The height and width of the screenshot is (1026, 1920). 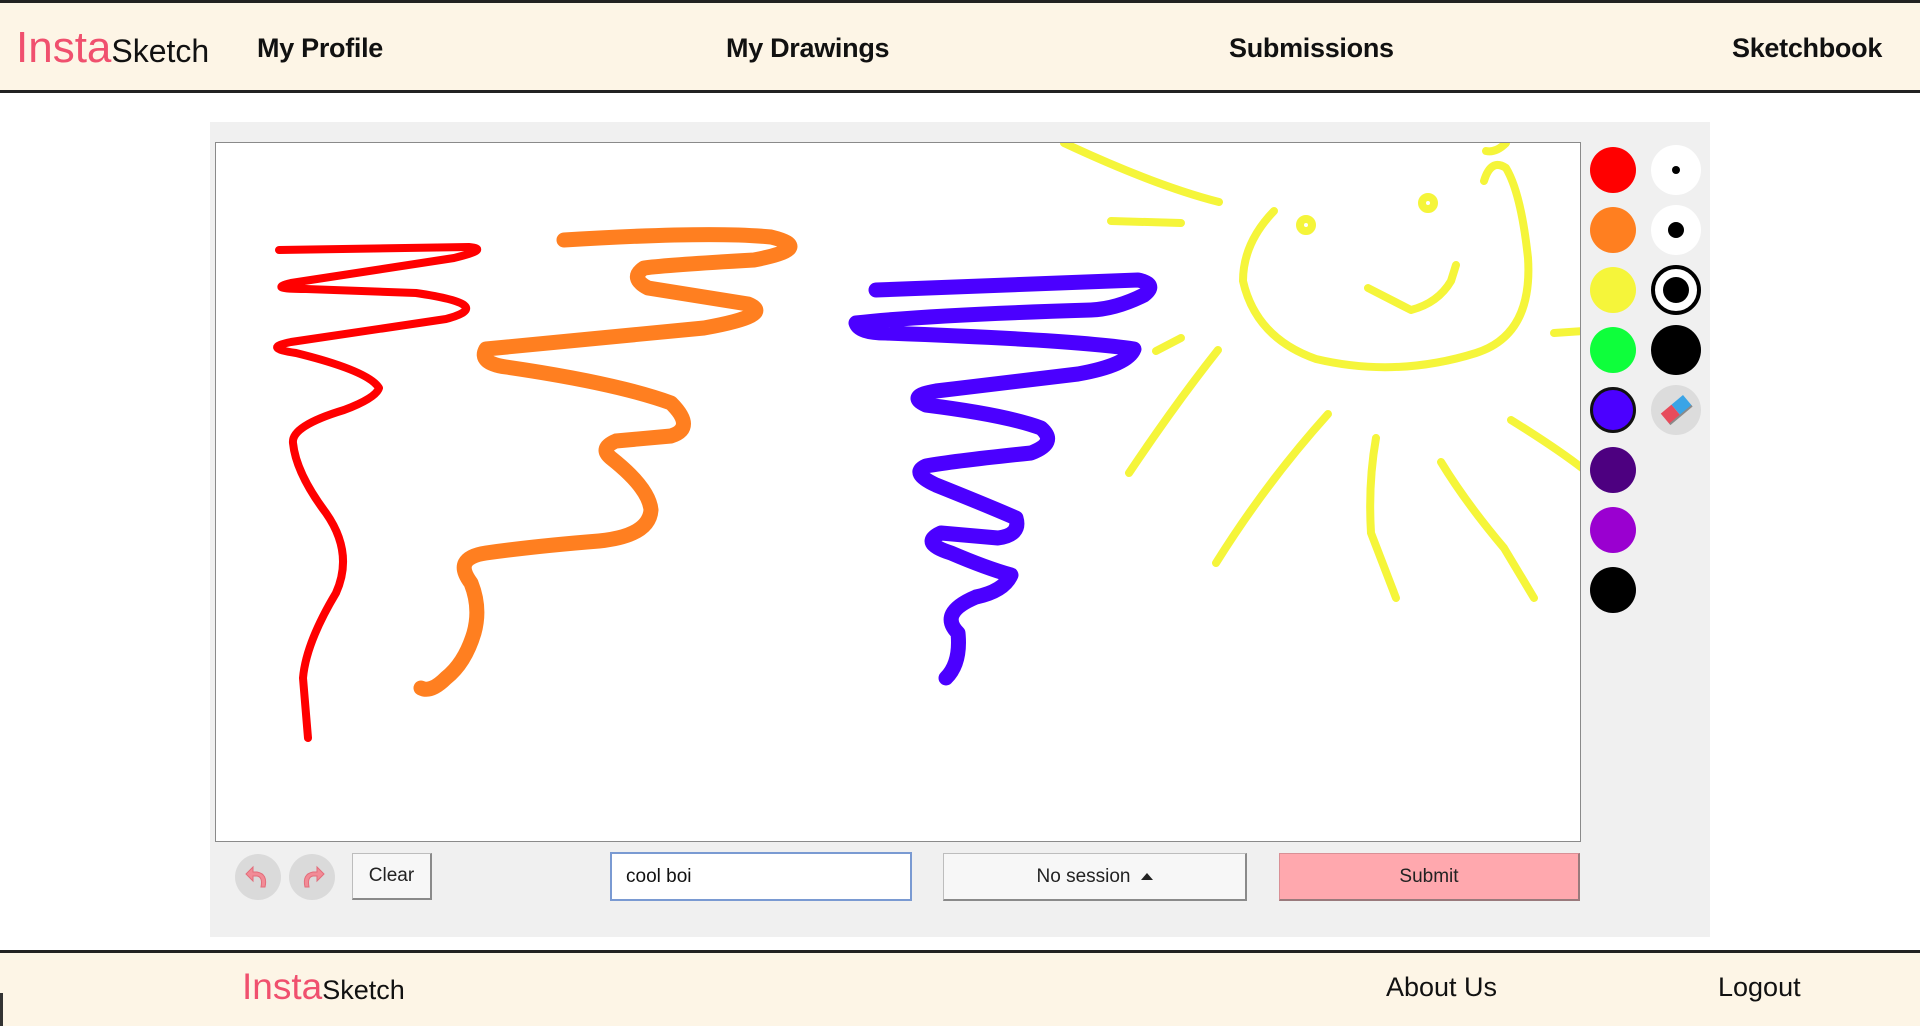 What do you see at coordinates (1613, 410) in the screenshot?
I see `color-swatch-blue-violet` at bounding box center [1613, 410].